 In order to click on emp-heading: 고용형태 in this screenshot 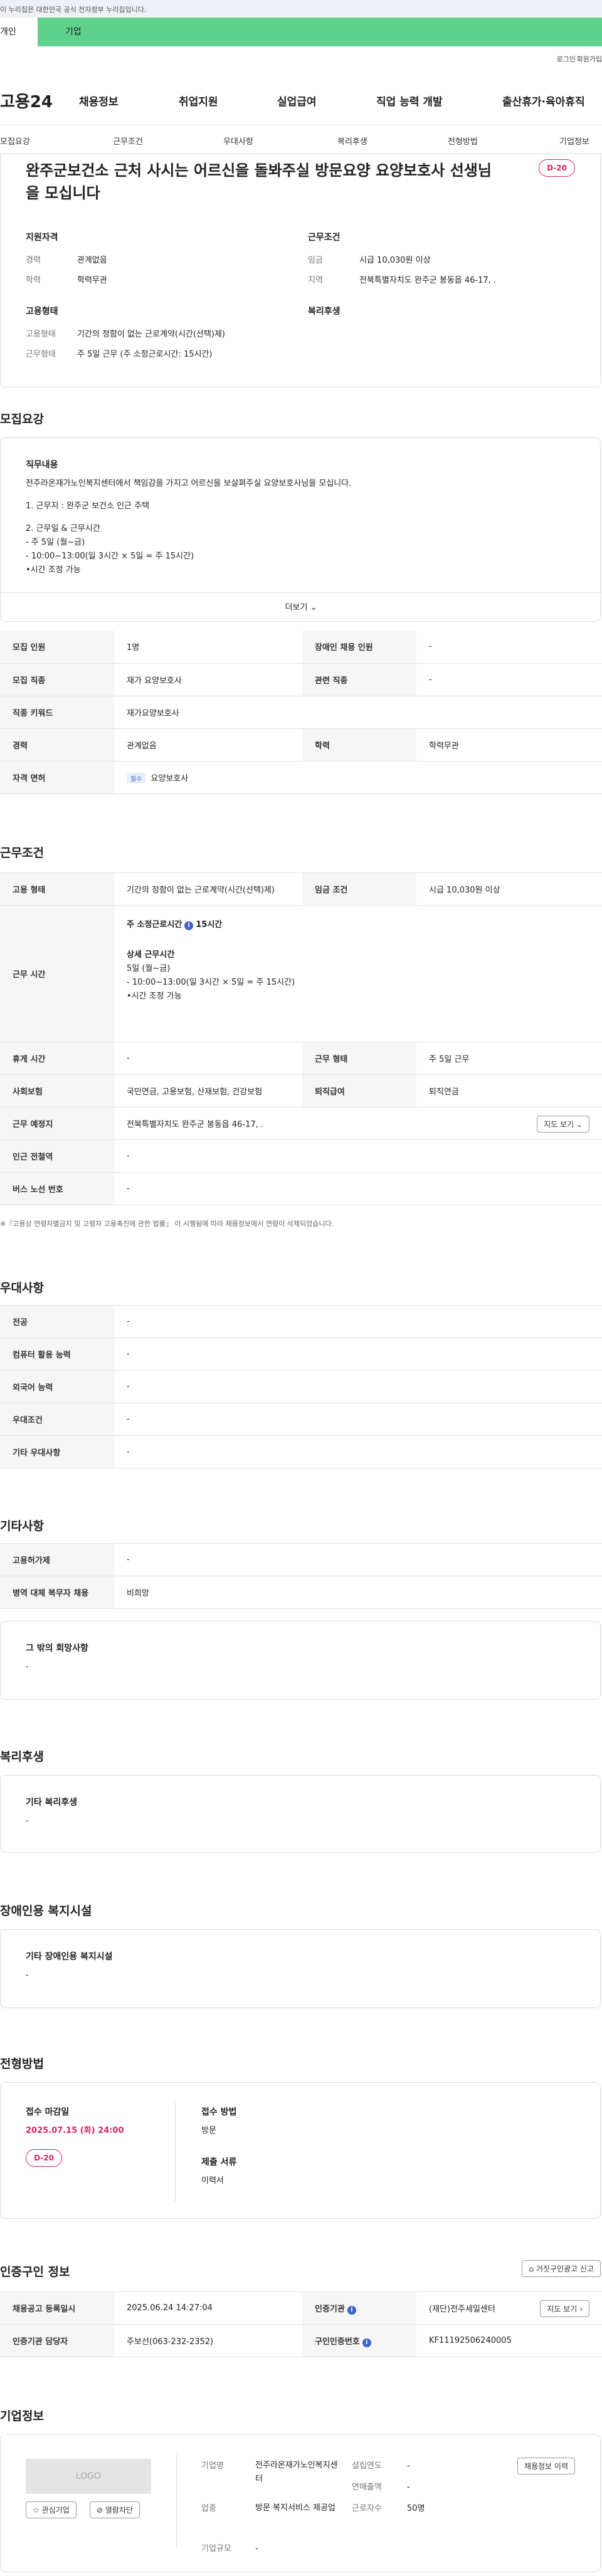, I will do `click(42, 311)`.